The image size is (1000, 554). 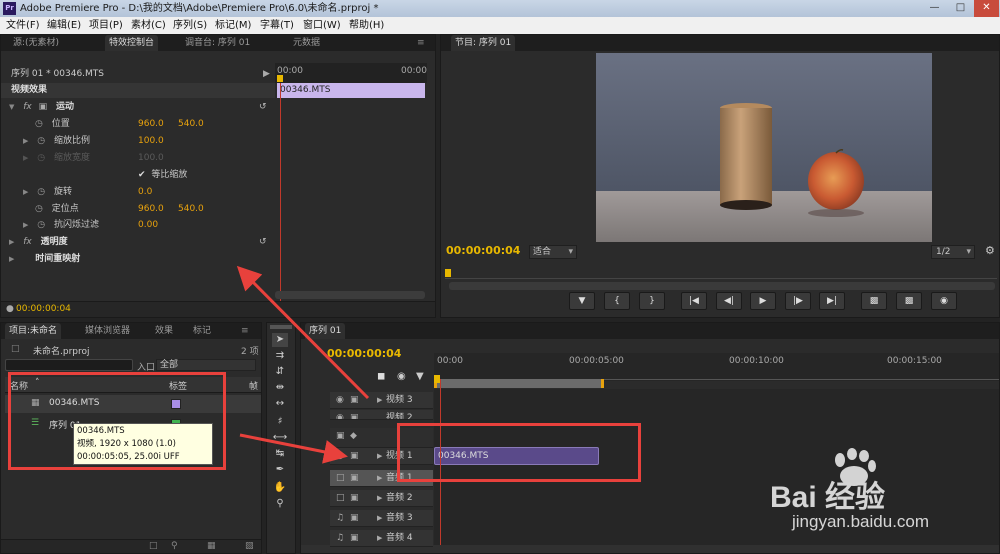 I want to click on baidu-watermark: Bai 经验 jingyan.baidu.com, so click(x=884, y=498).